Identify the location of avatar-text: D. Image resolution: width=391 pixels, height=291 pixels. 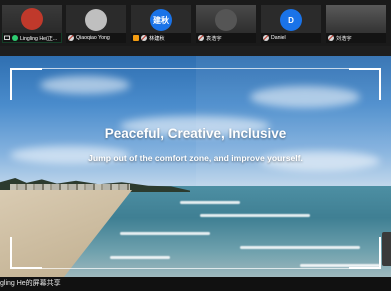
(291, 20).